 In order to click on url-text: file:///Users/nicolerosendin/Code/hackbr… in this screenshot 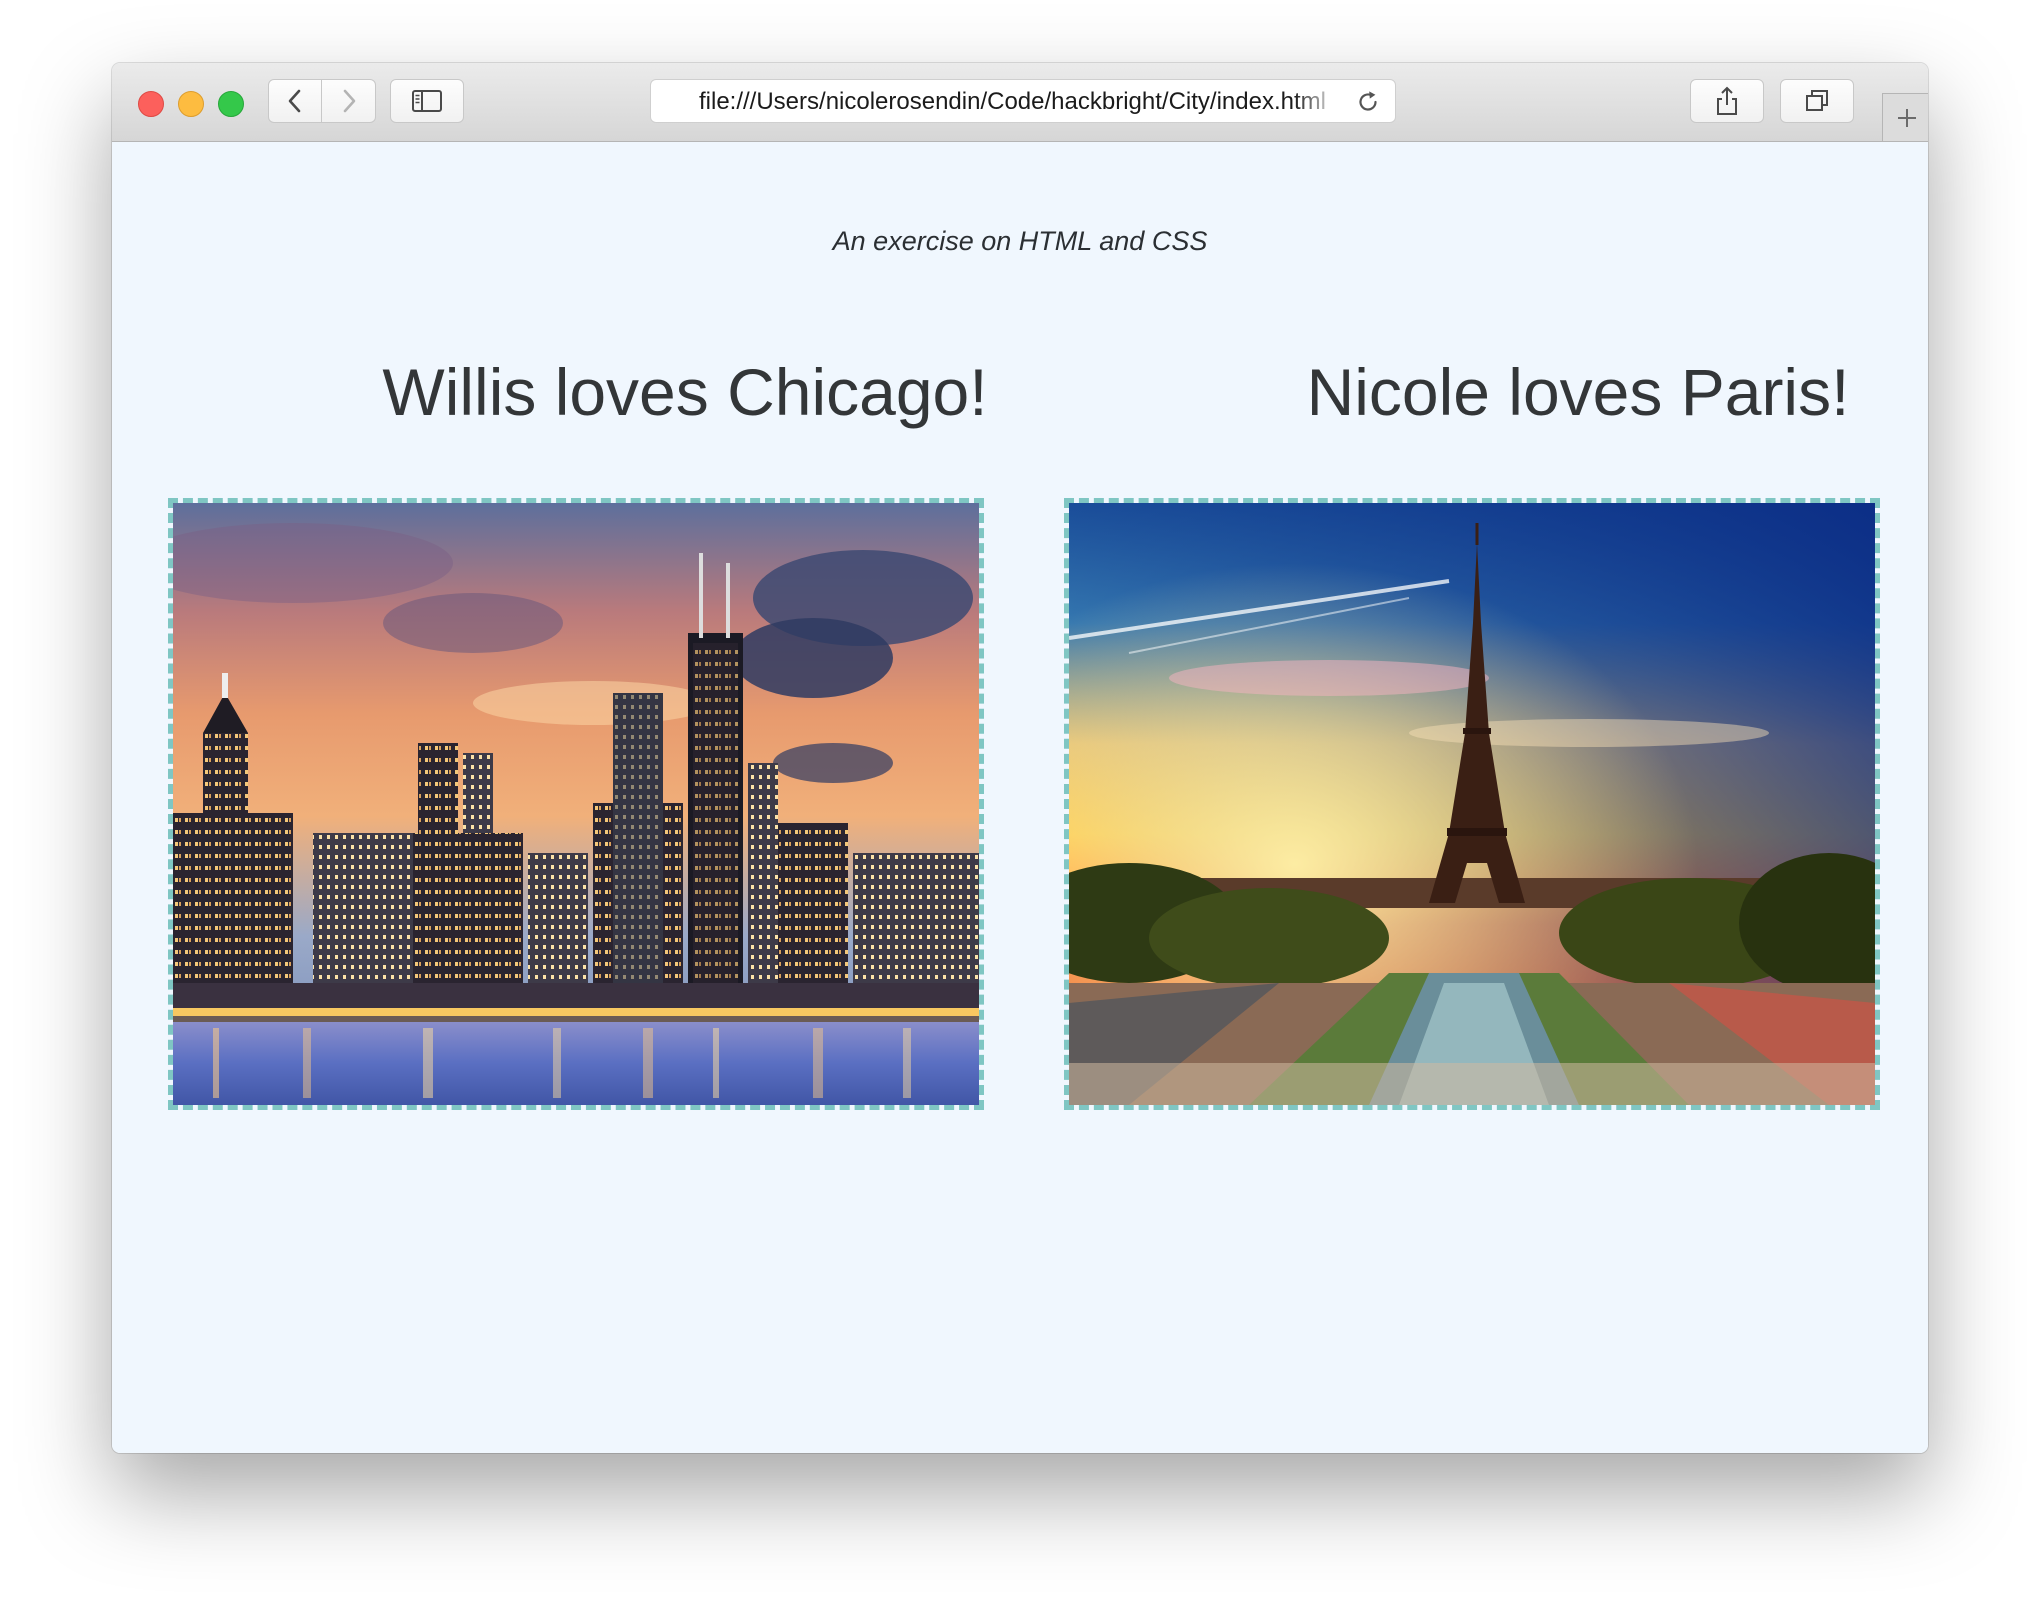, I will do `click(1012, 101)`.